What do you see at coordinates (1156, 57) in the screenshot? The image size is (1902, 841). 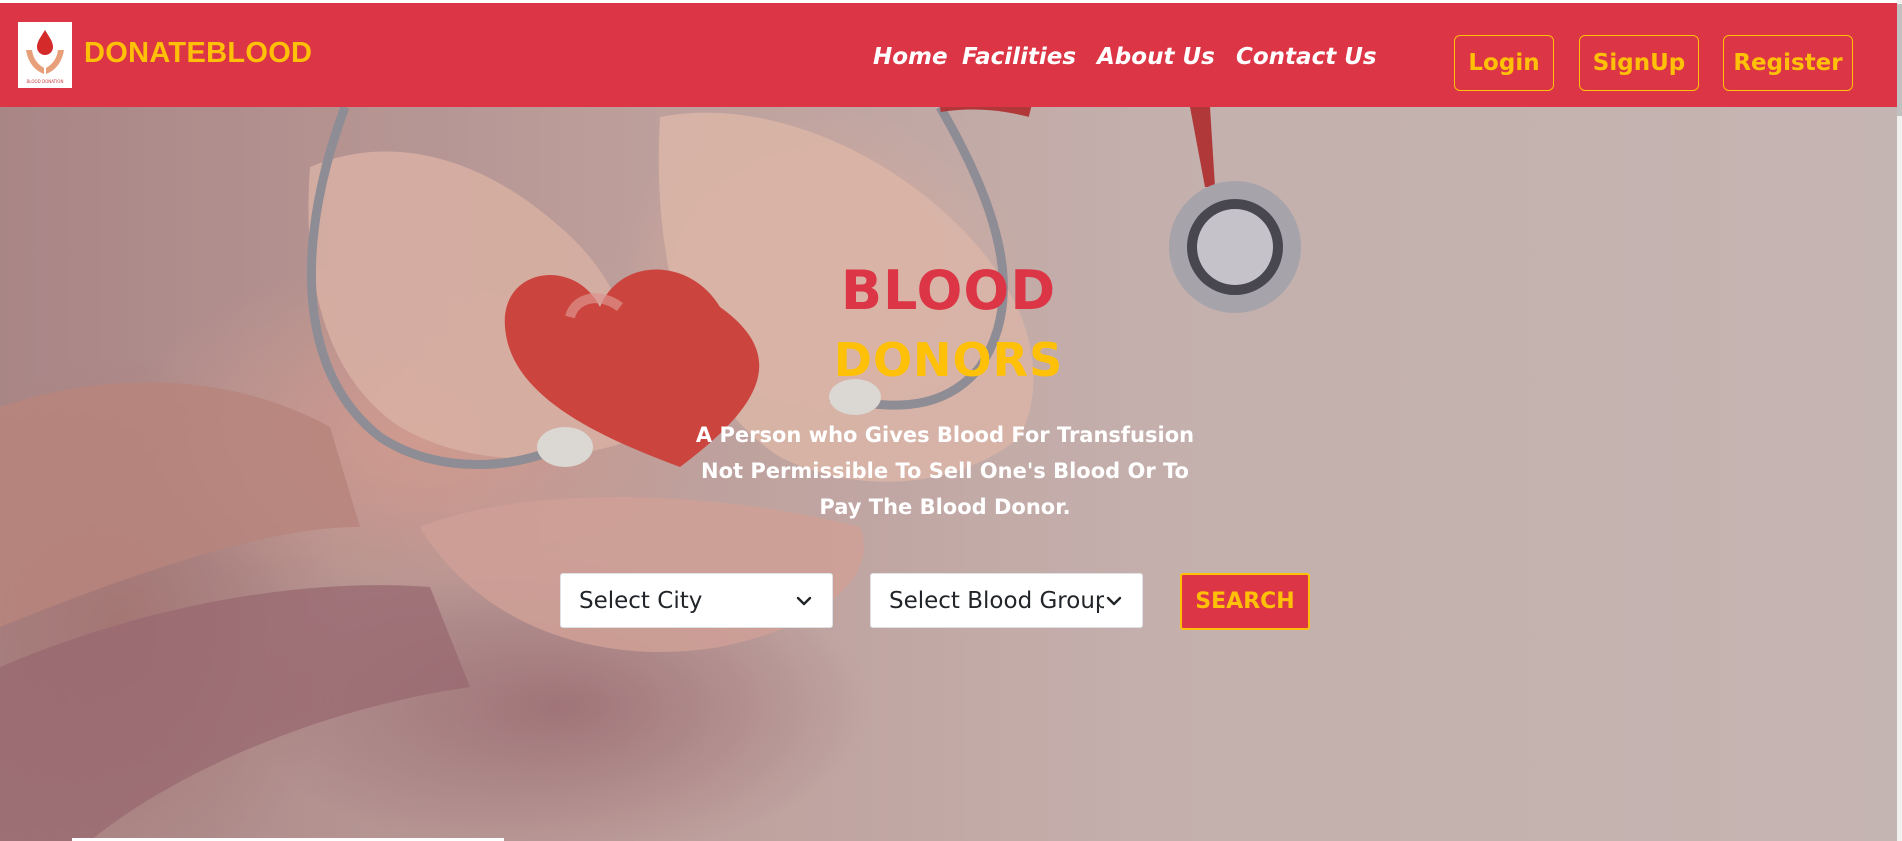 I see `nav-link-about-us: About Us` at bounding box center [1156, 57].